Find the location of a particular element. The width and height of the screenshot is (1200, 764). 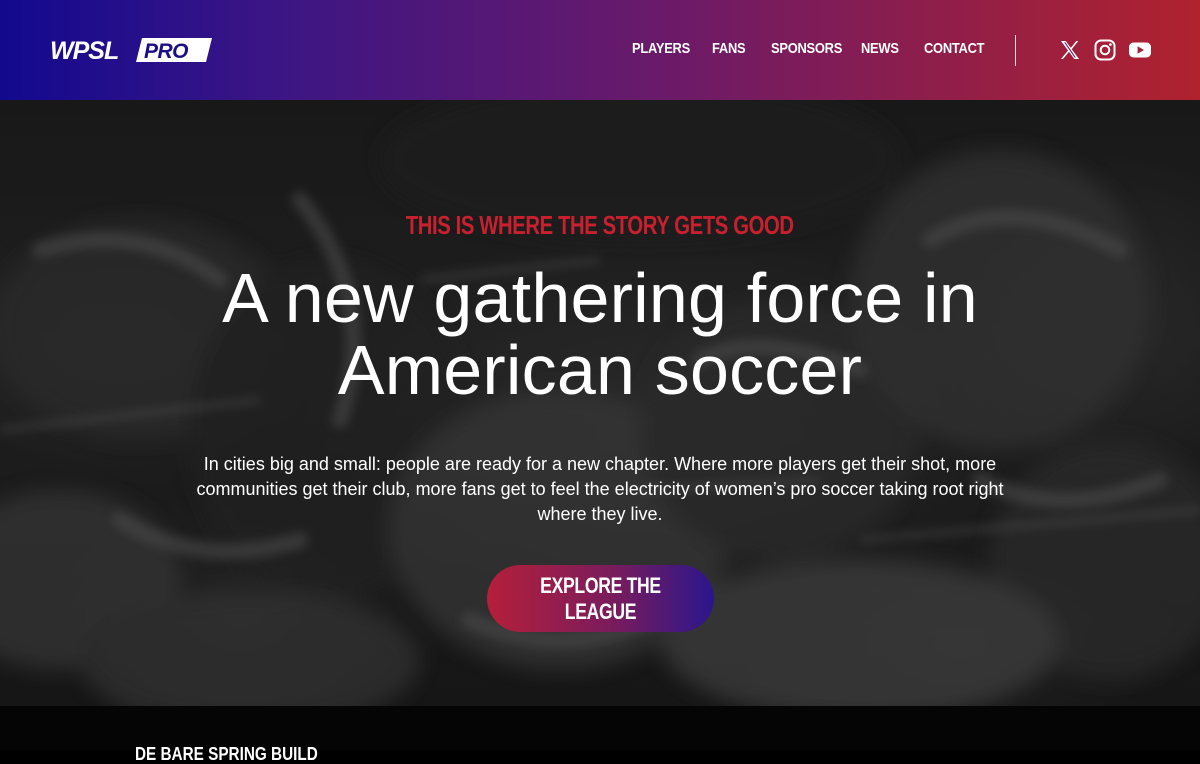

hero-headline: A new gathering force in American soccer is located at coordinates (600, 334).